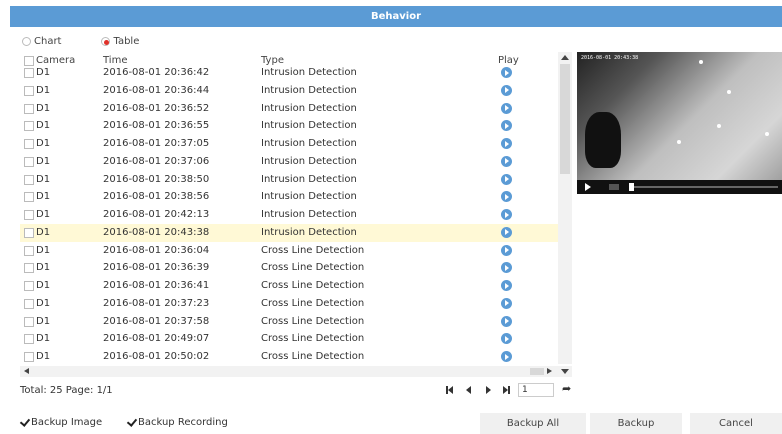 The image size is (782, 434). What do you see at coordinates (156, 285) in the screenshot?
I see `row-time: 2016-08-01 20:36:41` at bounding box center [156, 285].